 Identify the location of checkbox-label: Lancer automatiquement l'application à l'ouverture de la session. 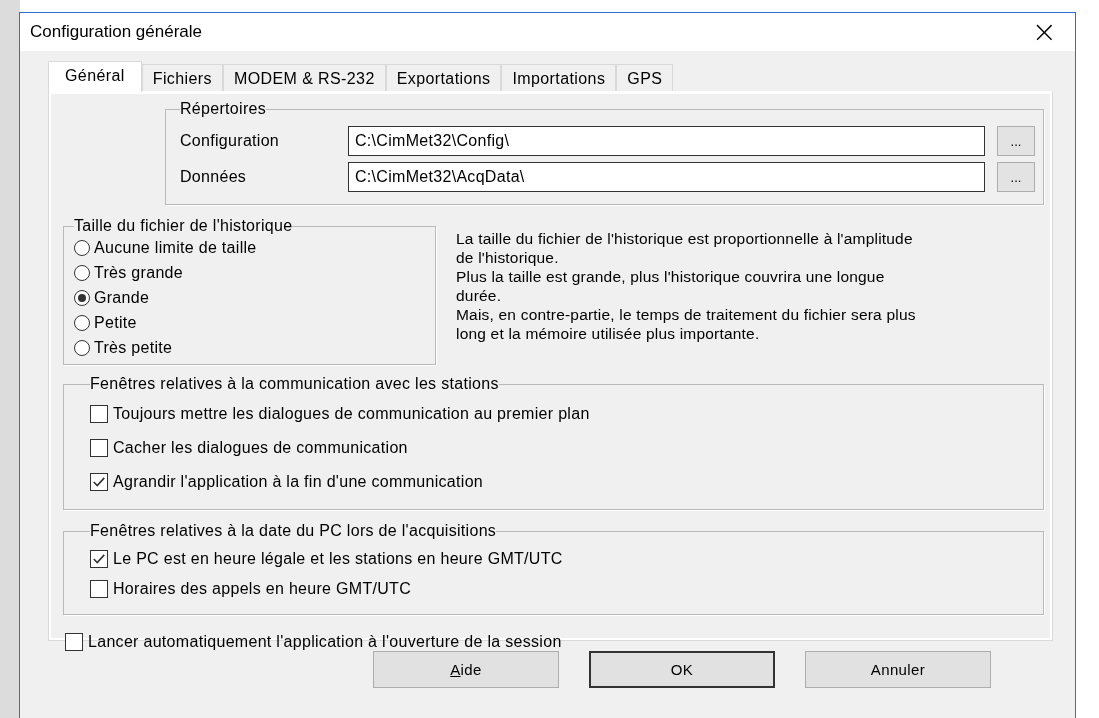
(325, 642).